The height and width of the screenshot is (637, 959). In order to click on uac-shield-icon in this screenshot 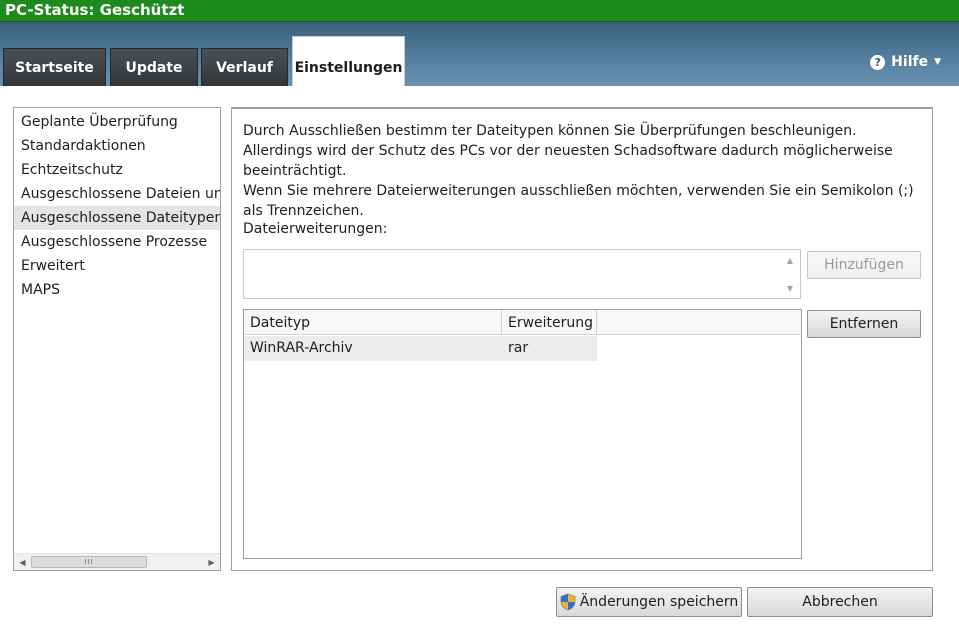, I will do `click(568, 602)`.